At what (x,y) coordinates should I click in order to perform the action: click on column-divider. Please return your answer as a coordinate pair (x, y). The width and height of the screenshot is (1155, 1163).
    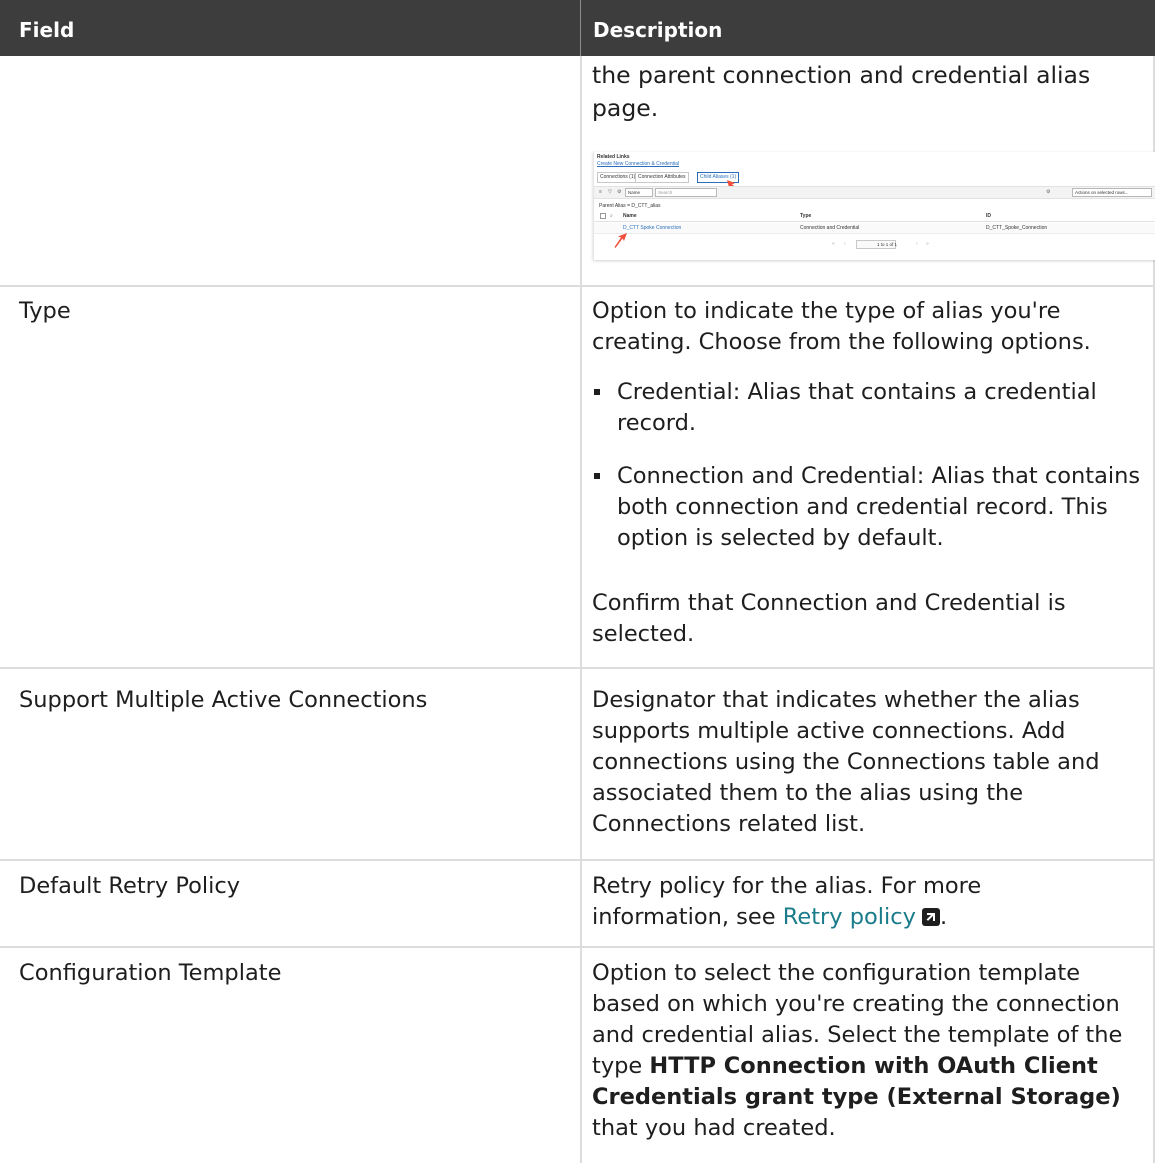
    Looking at the image, I should click on (581, 609).